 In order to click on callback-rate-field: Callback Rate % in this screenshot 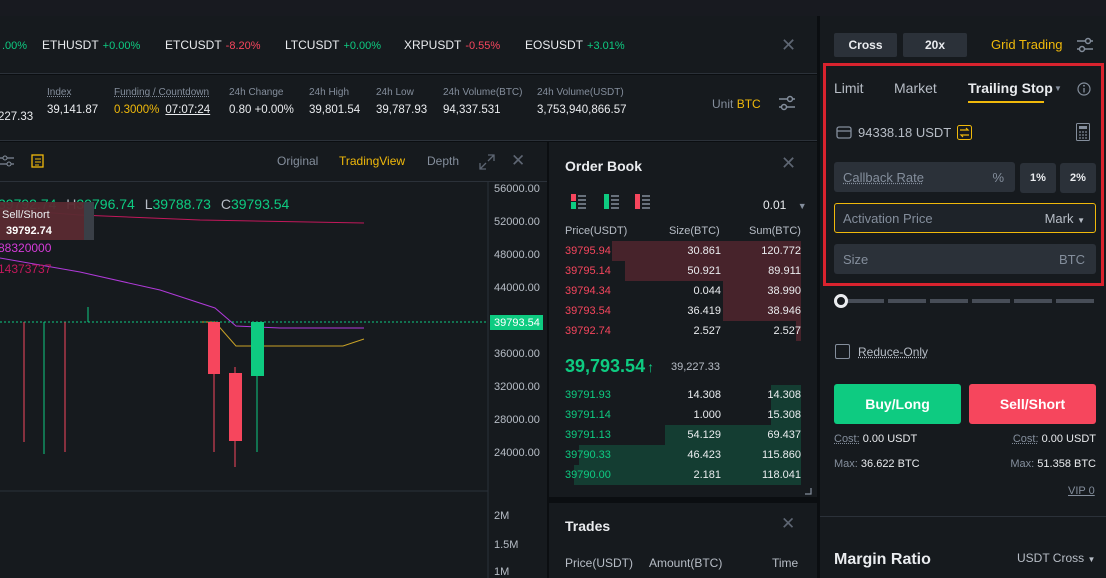, I will do `click(924, 177)`.